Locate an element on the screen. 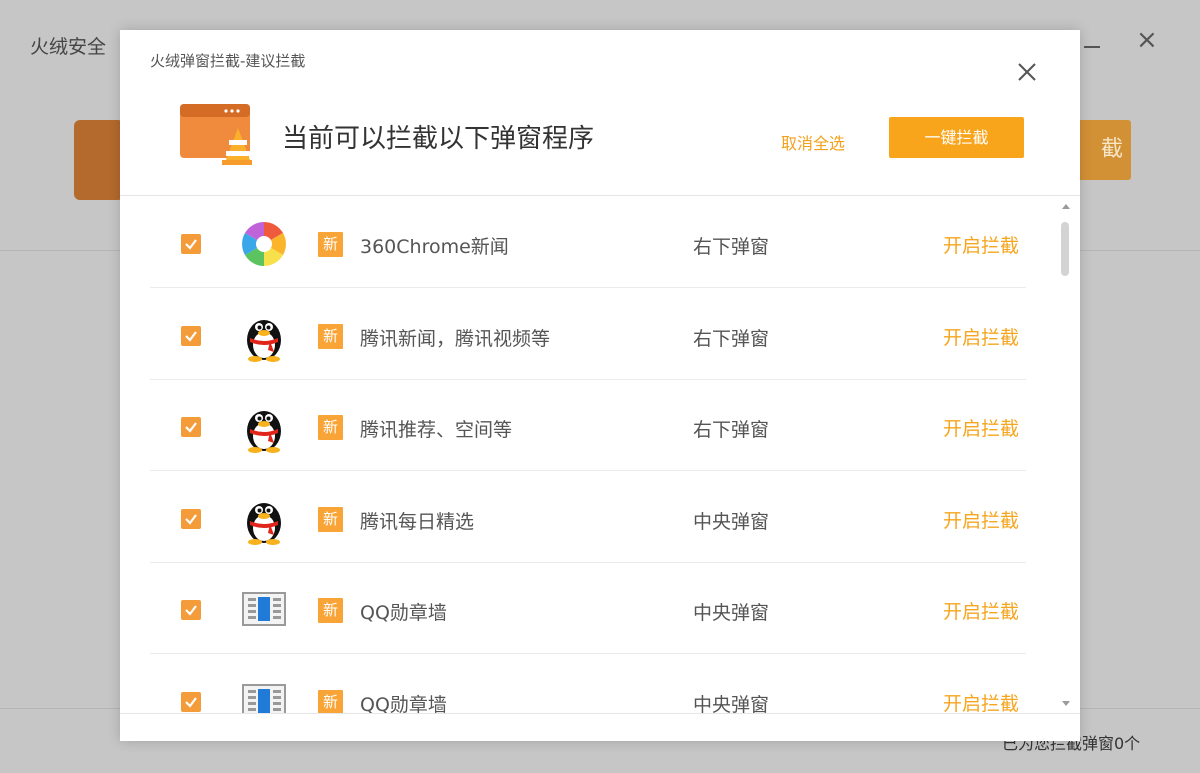 Image resolution: width=1200 pixels, height=773 pixels. scroll-down-arrow-icon is located at coordinates (1066, 703).